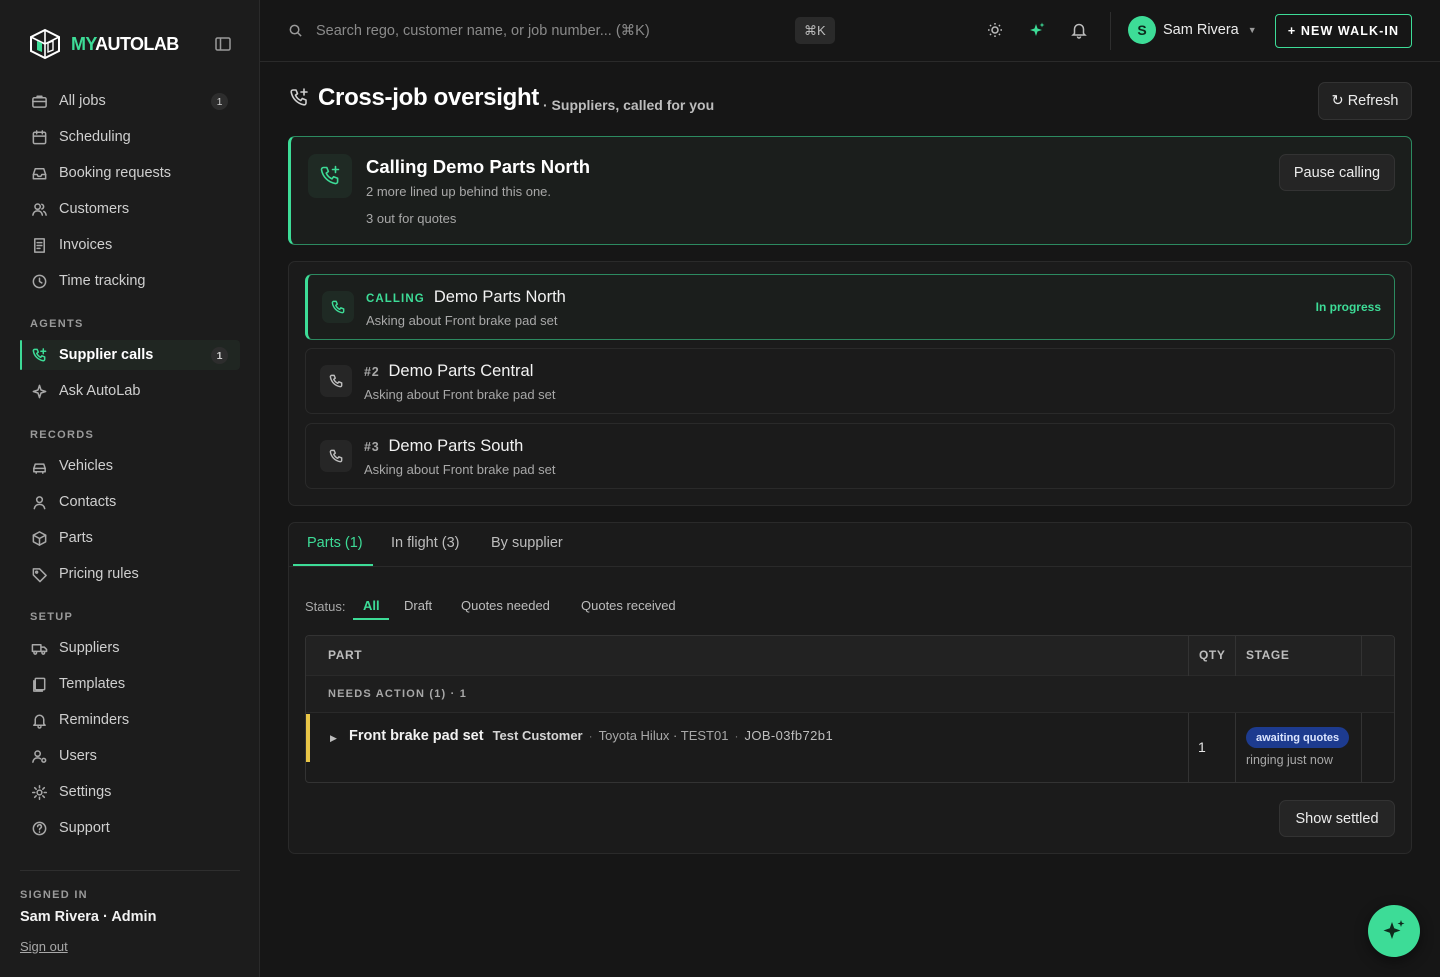 This screenshot has width=1440, height=977. What do you see at coordinates (130, 209) in the screenshot?
I see `sidebar-item-customers: Customers` at bounding box center [130, 209].